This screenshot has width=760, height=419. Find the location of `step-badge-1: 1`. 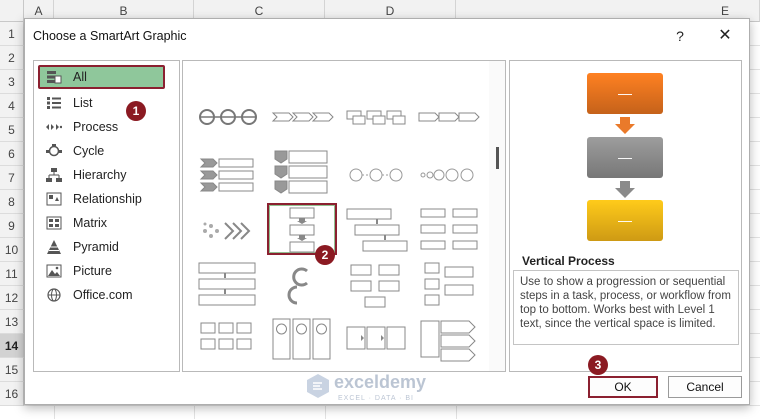

step-badge-1: 1 is located at coordinates (136, 111).